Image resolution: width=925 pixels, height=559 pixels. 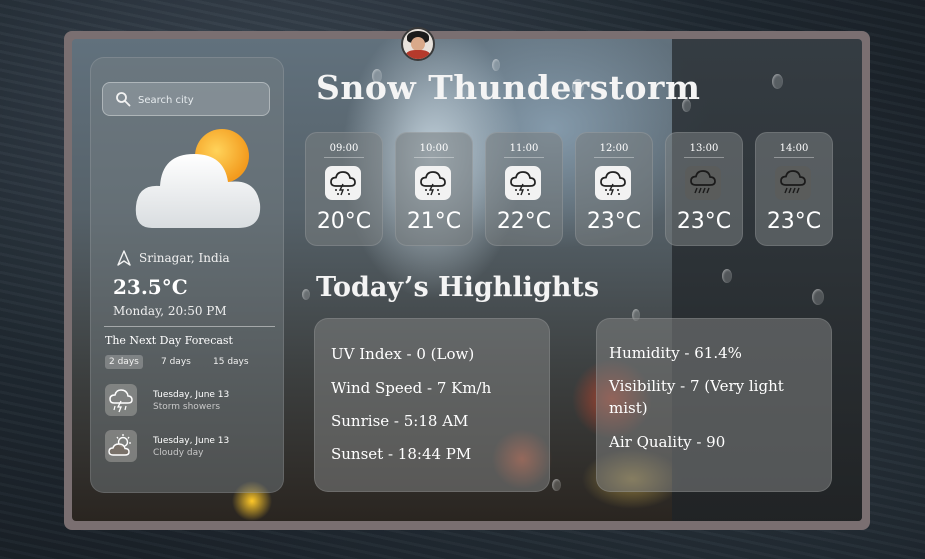 What do you see at coordinates (667, 442) in the screenshot?
I see `air-quality: Air Quality - 90` at bounding box center [667, 442].